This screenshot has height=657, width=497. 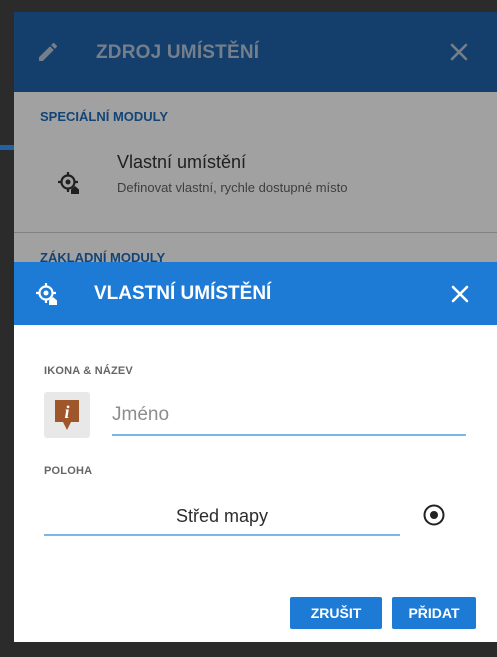 What do you see at coordinates (88, 371) in the screenshot?
I see `icon-name-label: IKONA & NÁZEV` at bounding box center [88, 371].